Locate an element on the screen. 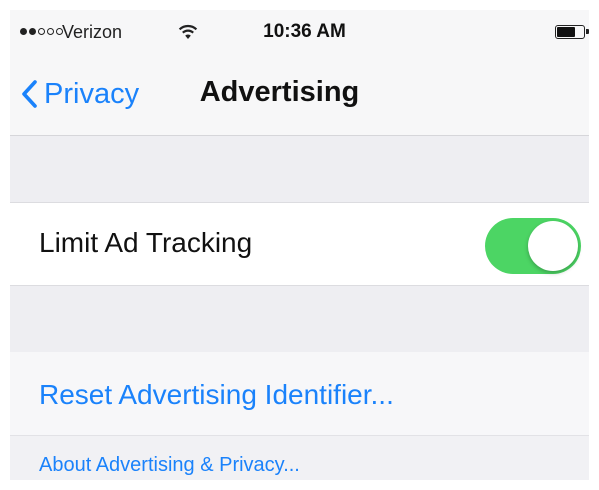 The image size is (599, 490). status-bar: Verizon 10:36 AM is located at coordinates (299, 31).